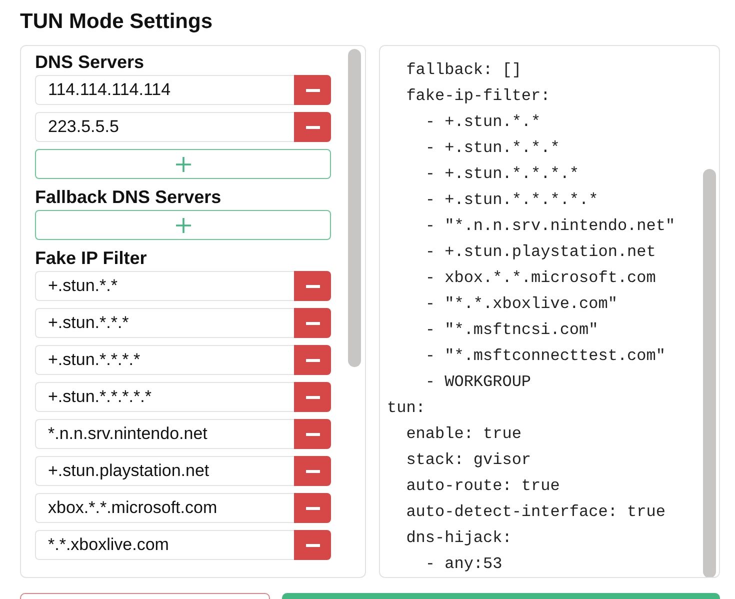 The width and height of the screenshot is (735, 599). What do you see at coordinates (483, 122) in the screenshot?
I see `code-line: - +.stun.*.*` at bounding box center [483, 122].